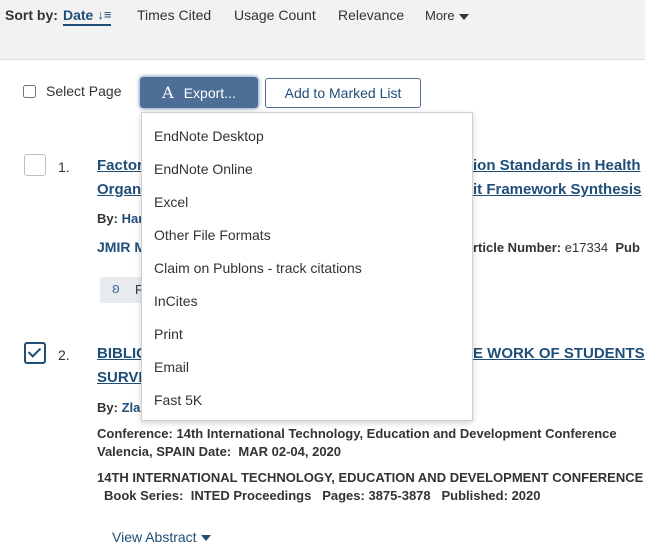 The image size is (645, 547). I want to click on series-label: Book Series:, so click(144, 495).